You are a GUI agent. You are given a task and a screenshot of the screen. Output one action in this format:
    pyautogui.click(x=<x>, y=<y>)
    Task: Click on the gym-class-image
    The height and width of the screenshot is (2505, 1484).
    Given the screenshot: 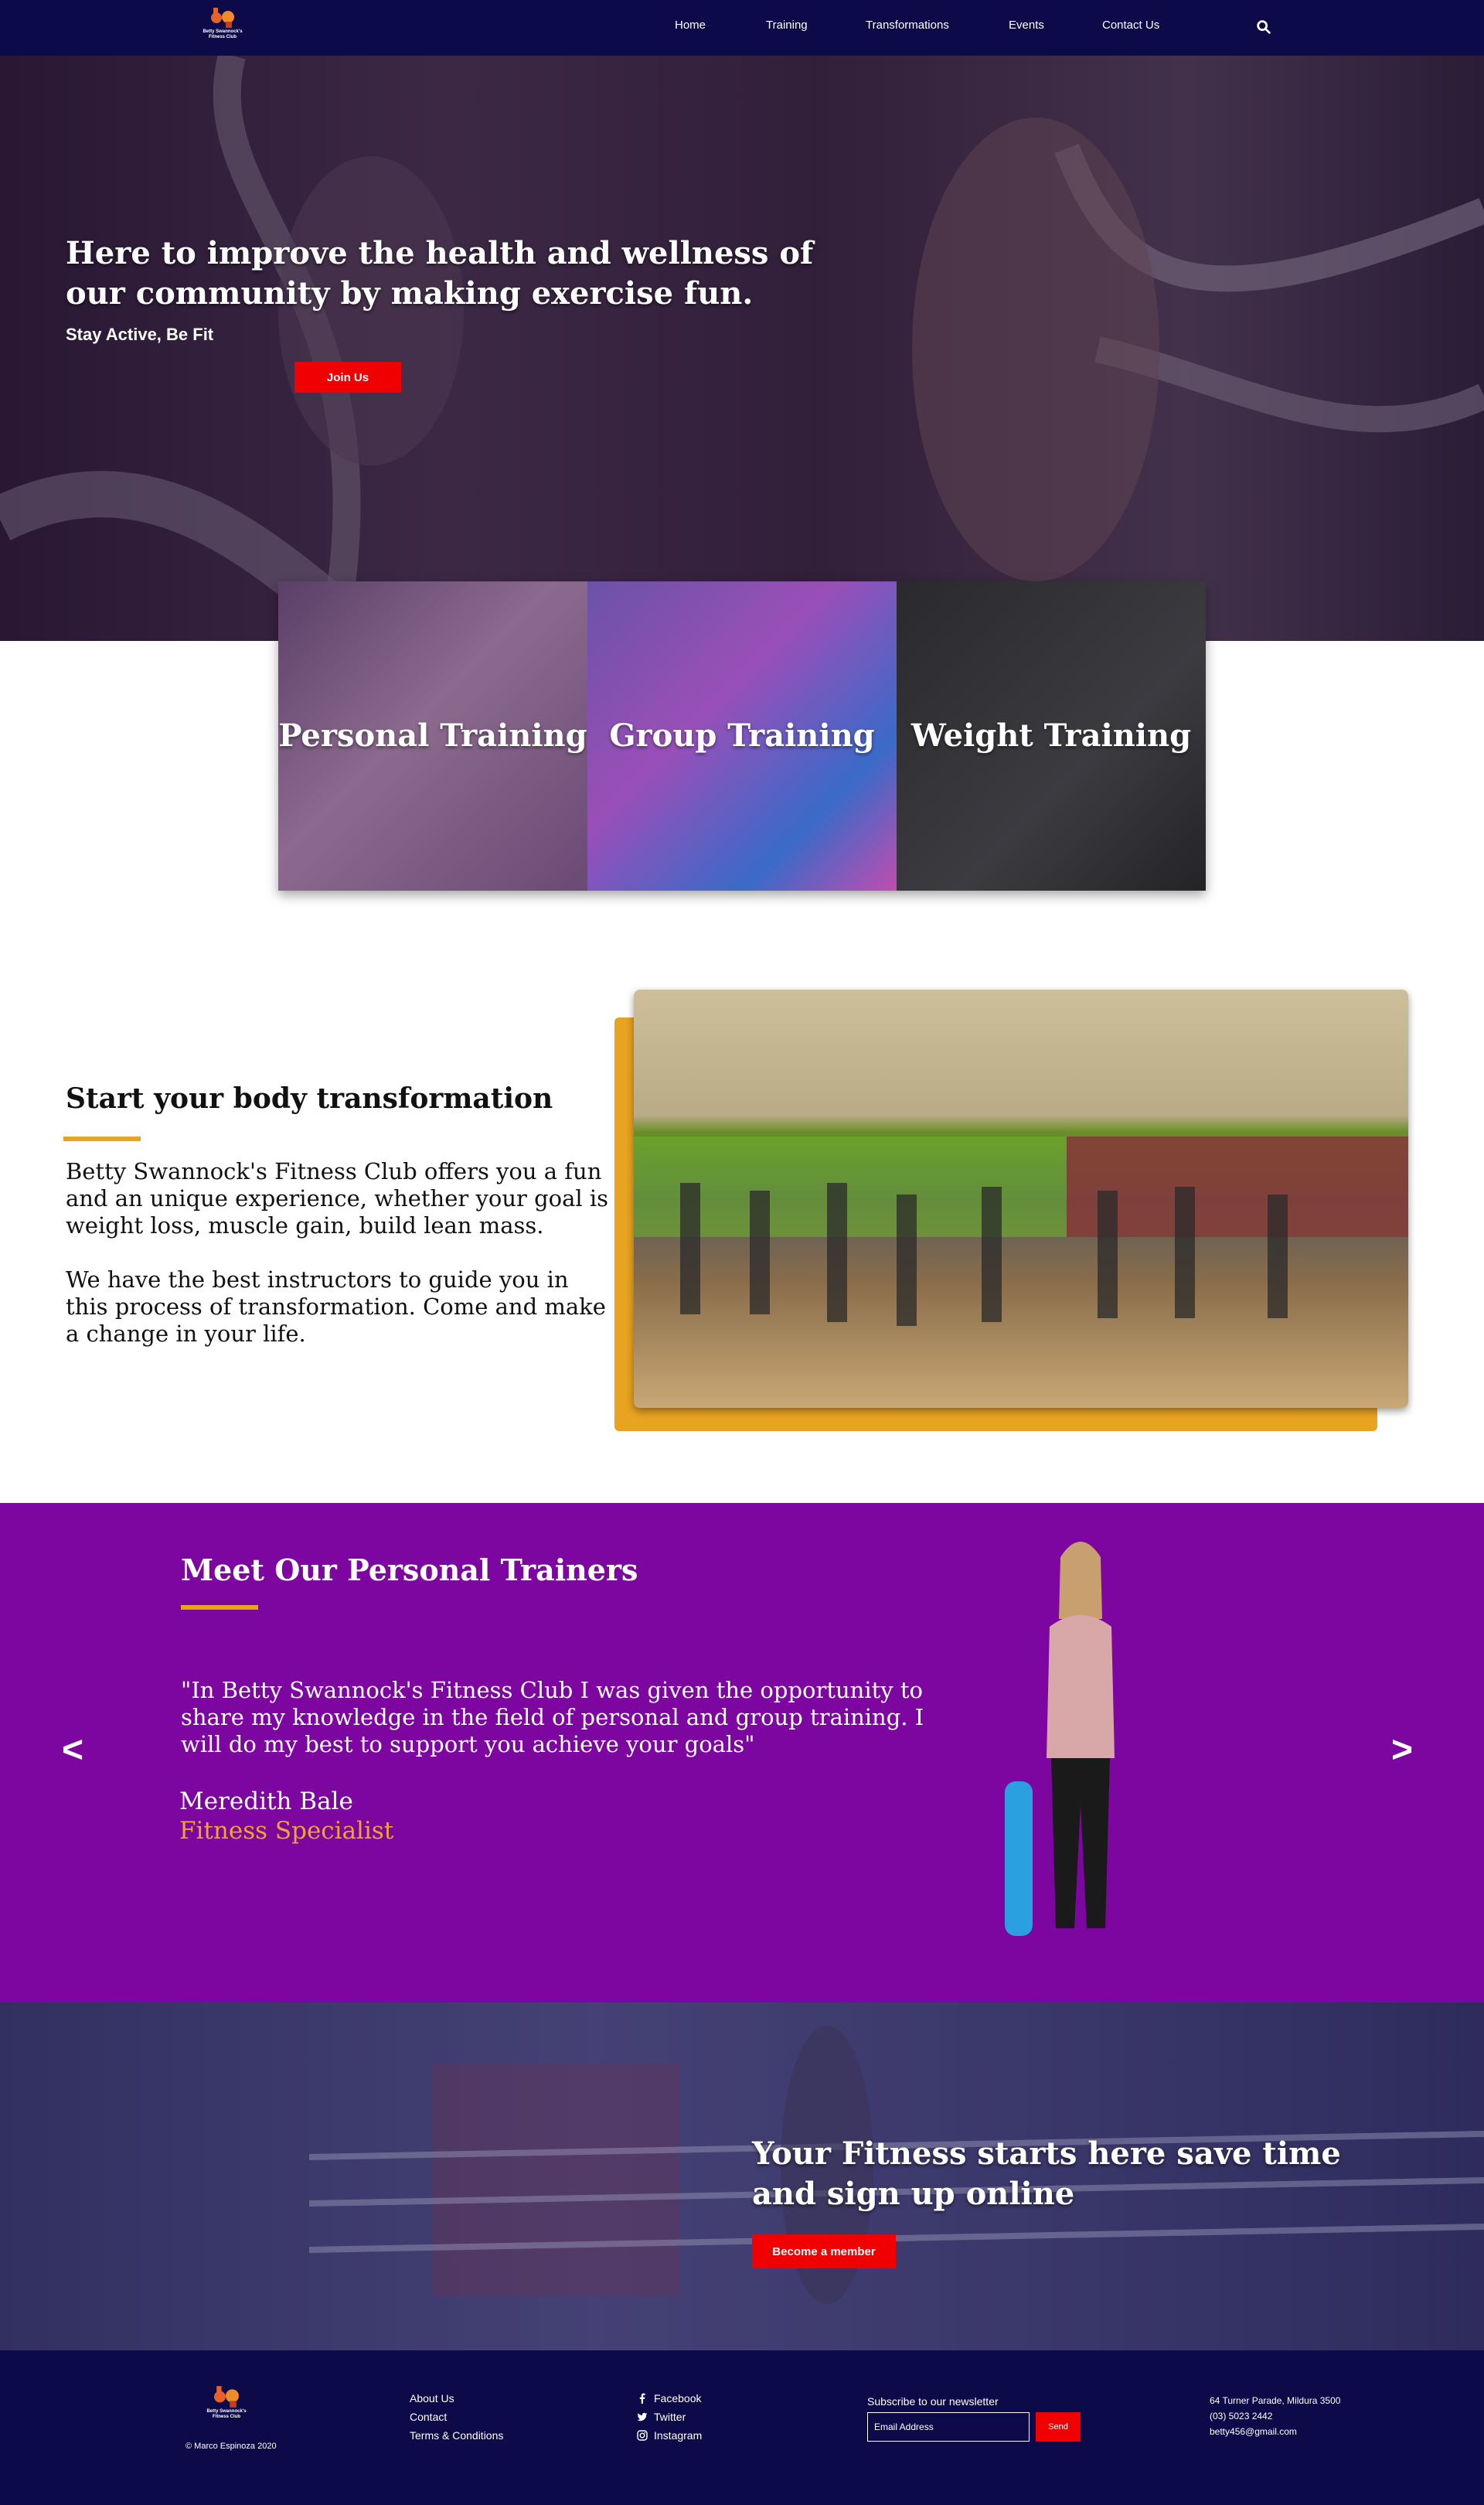 What is the action you would take?
    pyautogui.click(x=1021, y=1231)
    